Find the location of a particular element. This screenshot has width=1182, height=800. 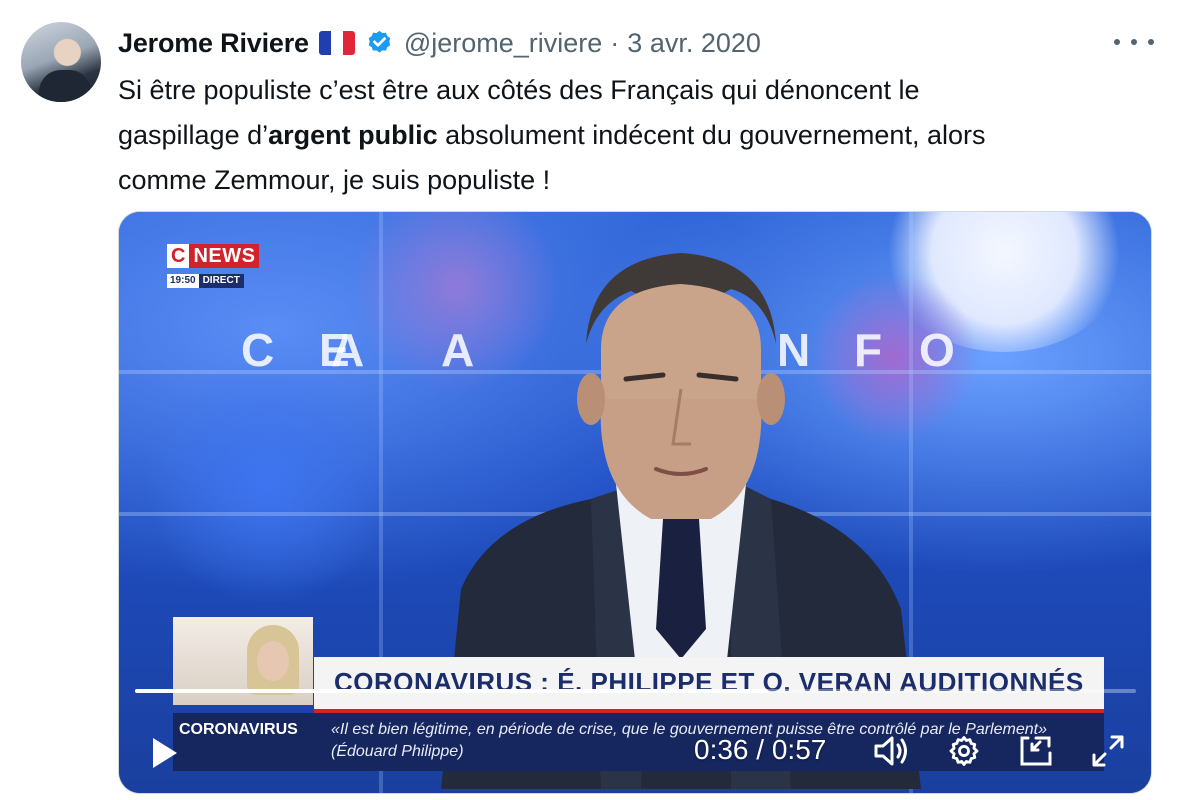

studio-letter: E is located at coordinates (335, 350).